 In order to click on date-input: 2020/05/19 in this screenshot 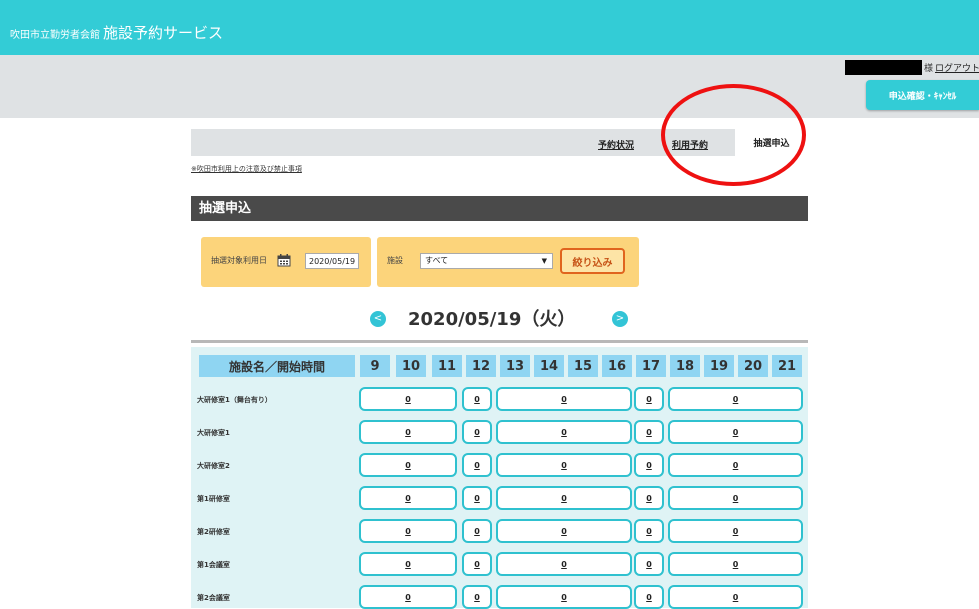, I will do `click(332, 261)`.